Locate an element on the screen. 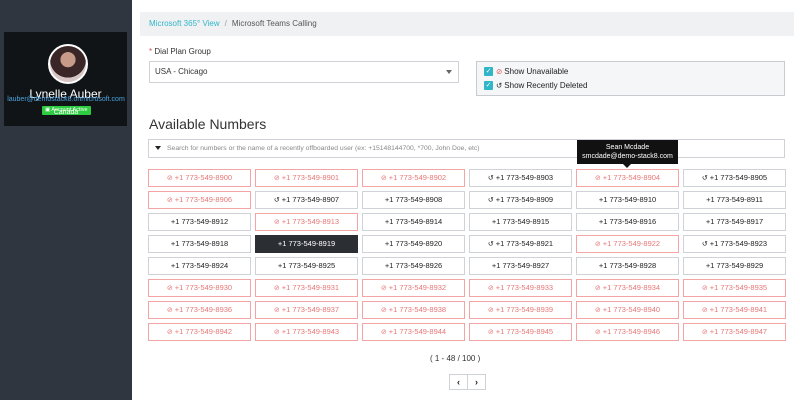 The width and height of the screenshot is (800, 400). number-button: ⊘ +1 773-549-8941 is located at coordinates (734, 310).